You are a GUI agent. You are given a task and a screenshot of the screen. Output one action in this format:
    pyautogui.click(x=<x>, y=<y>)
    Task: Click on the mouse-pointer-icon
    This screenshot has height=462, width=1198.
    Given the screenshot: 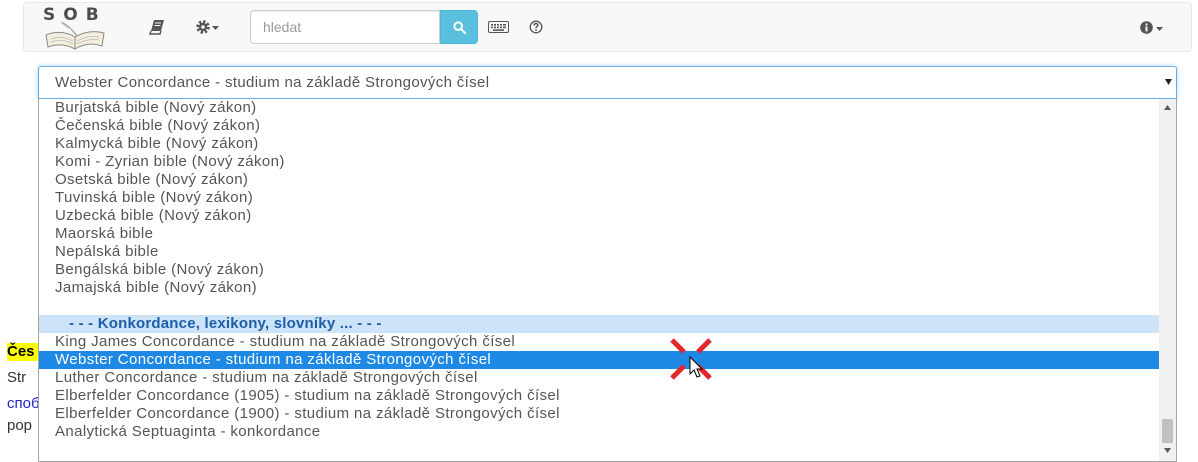 What is the action you would take?
    pyautogui.click(x=696, y=366)
    